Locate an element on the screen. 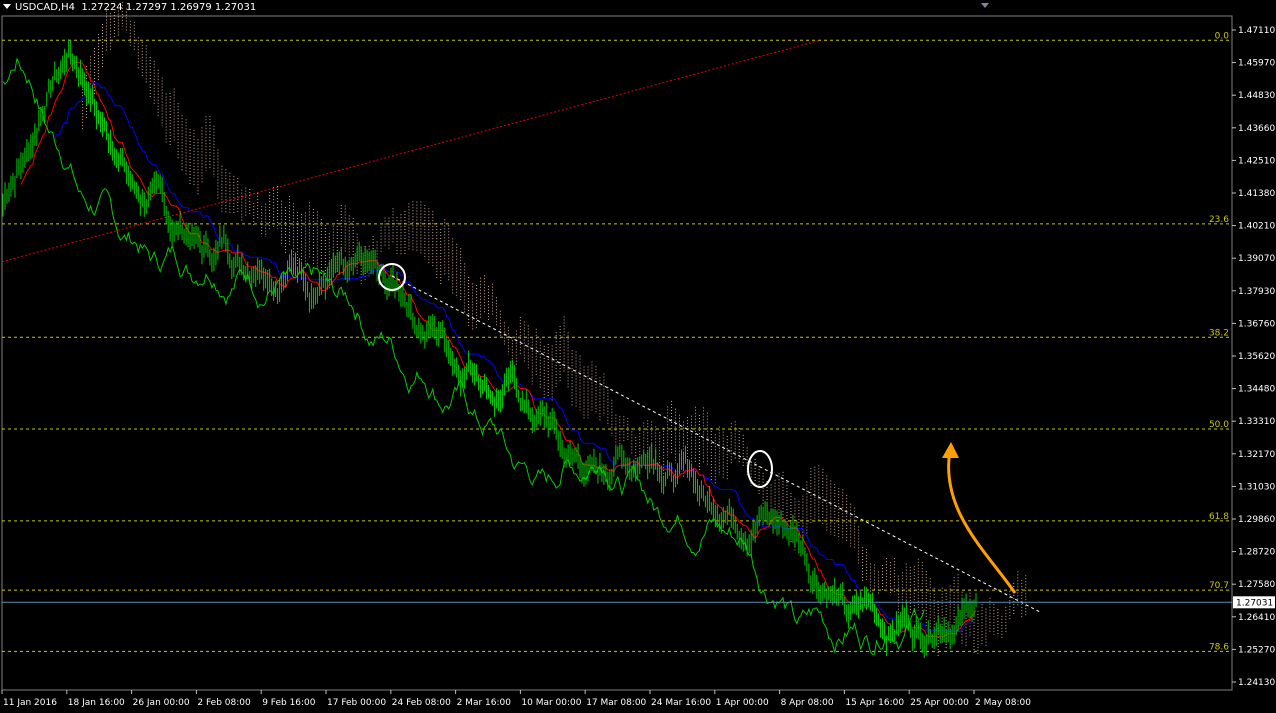 The height and width of the screenshot is (713, 1276). fib-level-label: 70.7 is located at coordinates (1219, 586).